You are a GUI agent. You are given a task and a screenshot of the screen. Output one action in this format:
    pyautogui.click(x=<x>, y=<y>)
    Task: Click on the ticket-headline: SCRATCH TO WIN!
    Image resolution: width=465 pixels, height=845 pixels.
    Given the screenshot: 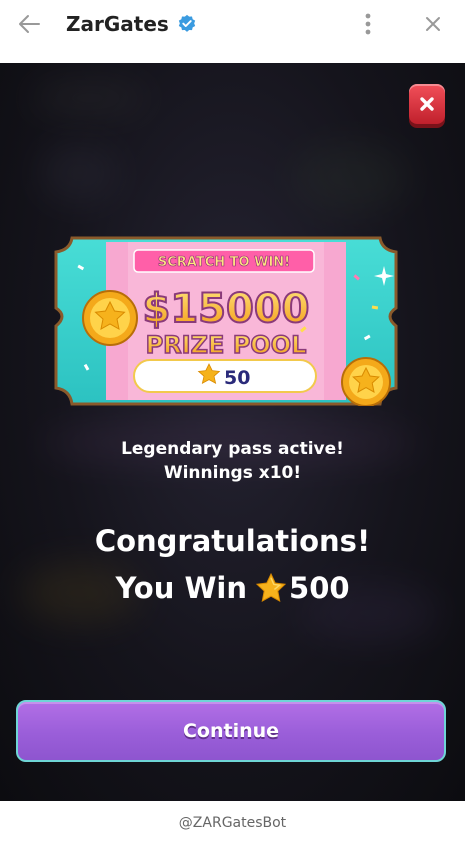 What is the action you would take?
    pyautogui.click(x=224, y=262)
    